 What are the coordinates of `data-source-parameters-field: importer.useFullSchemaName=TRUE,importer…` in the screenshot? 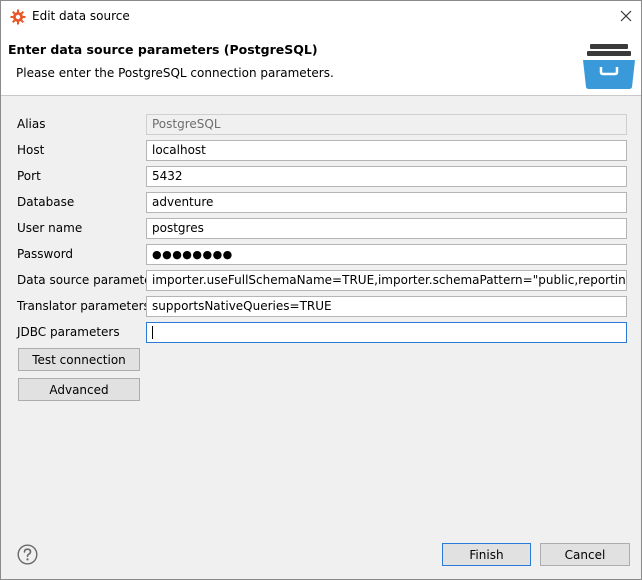 It's located at (386, 280).